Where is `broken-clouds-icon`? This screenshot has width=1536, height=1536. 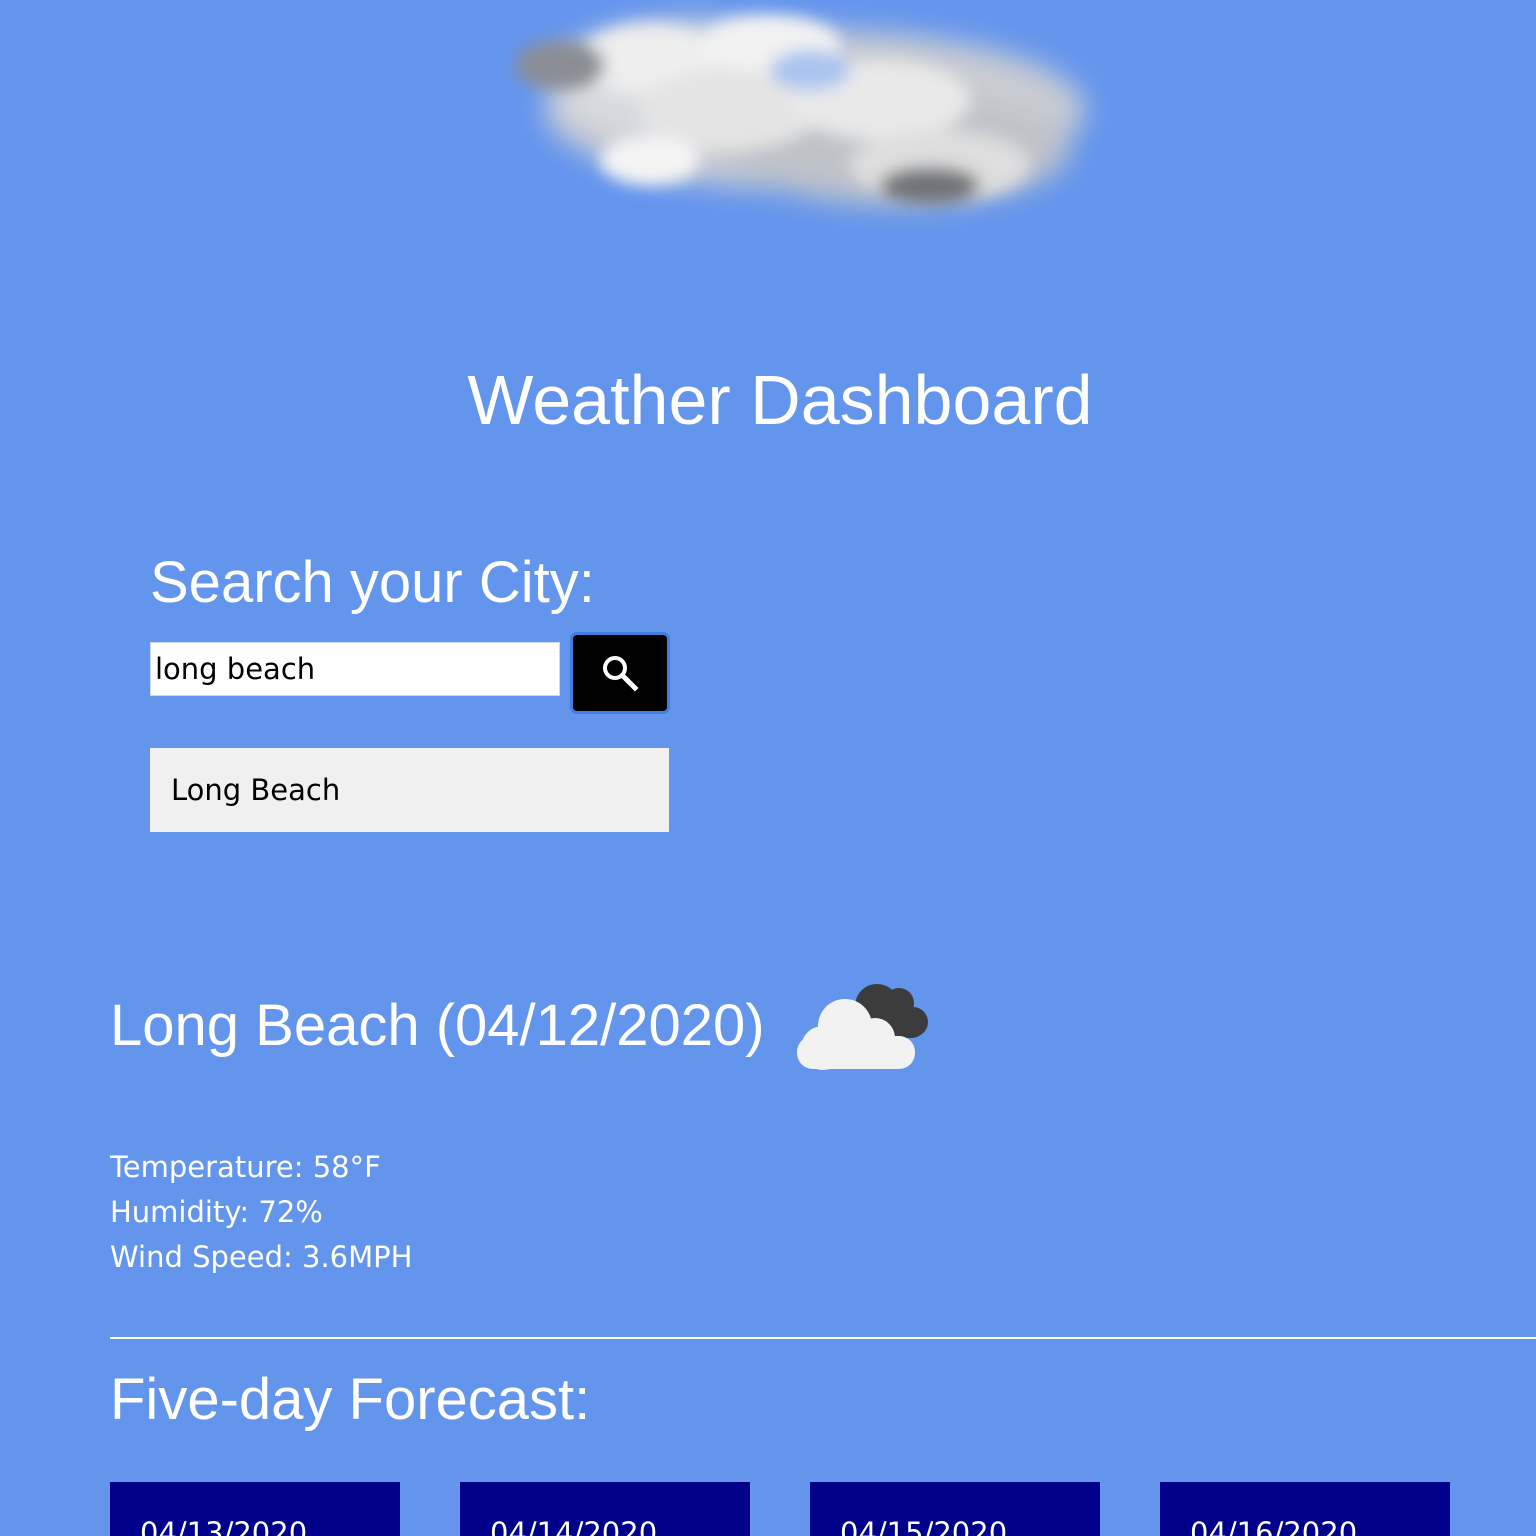
broken-clouds-icon is located at coordinates (862, 1027).